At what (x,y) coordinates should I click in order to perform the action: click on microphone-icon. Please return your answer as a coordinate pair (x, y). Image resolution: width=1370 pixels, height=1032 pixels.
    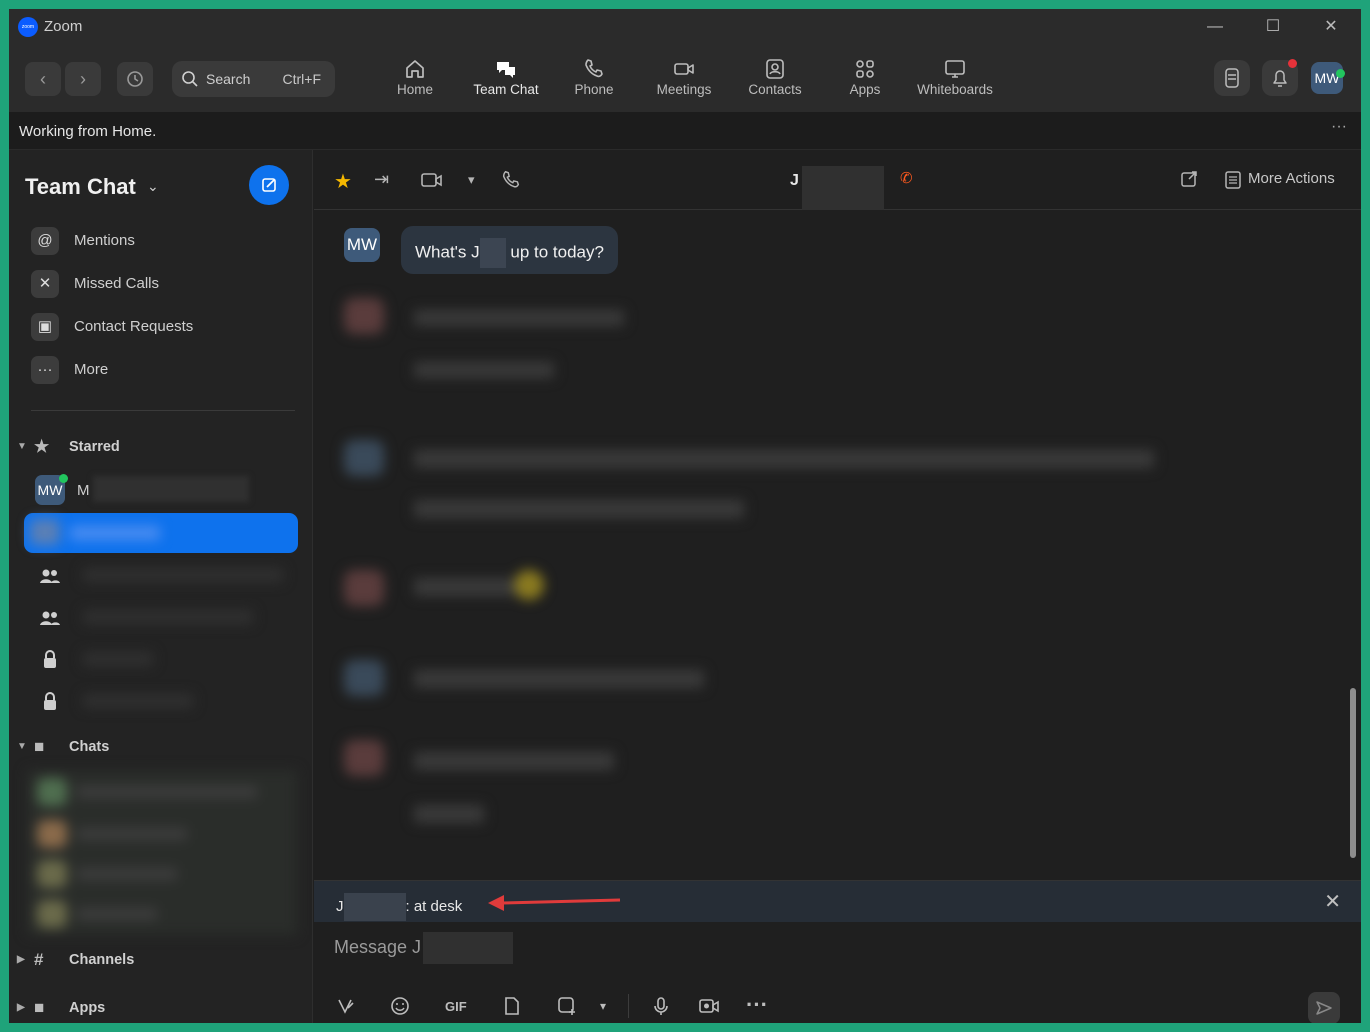
    Looking at the image, I should click on (661, 1006).